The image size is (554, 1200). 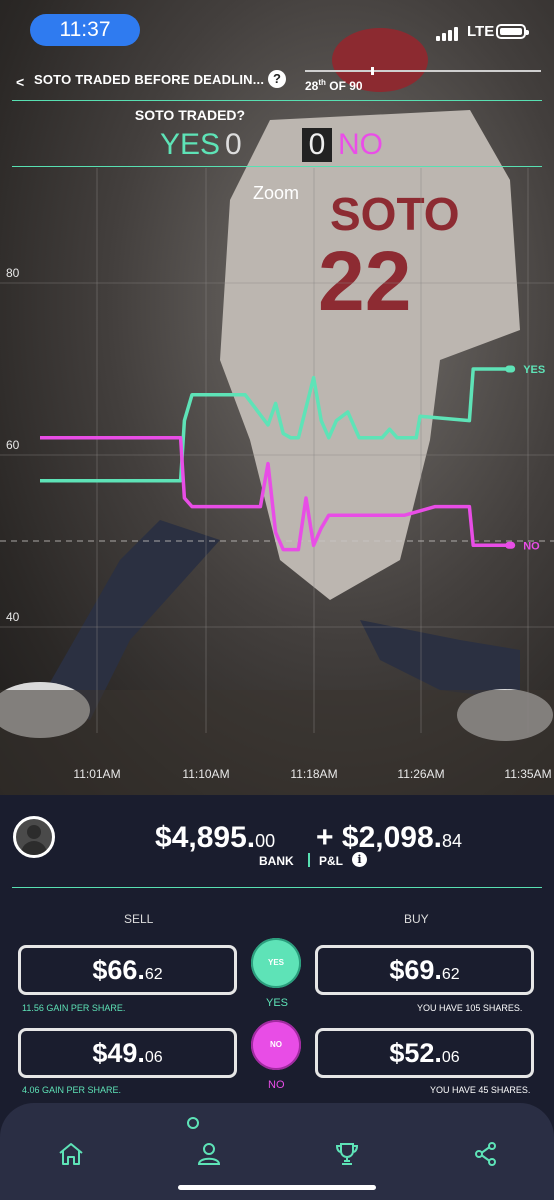 What do you see at coordinates (359, 859) in the screenshot?
I see `info-icon: i` at bounding box center [359, 859].